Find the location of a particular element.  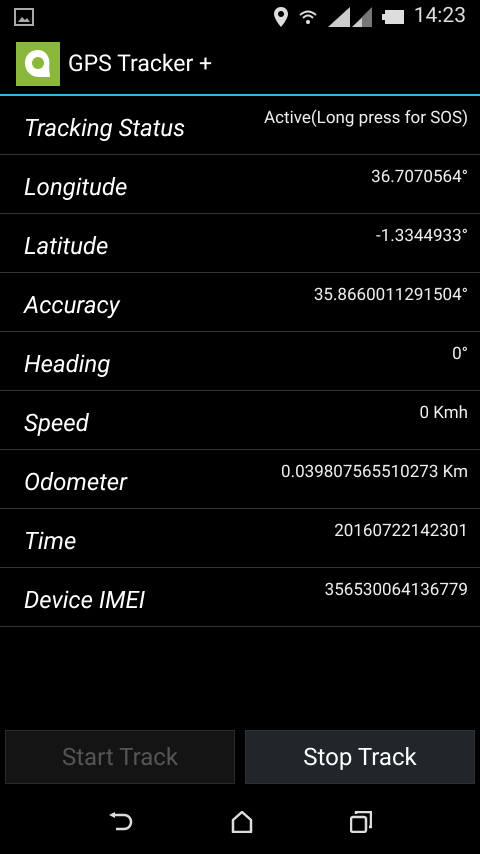

field-label: Odometer is located at coordinates (76, 482).